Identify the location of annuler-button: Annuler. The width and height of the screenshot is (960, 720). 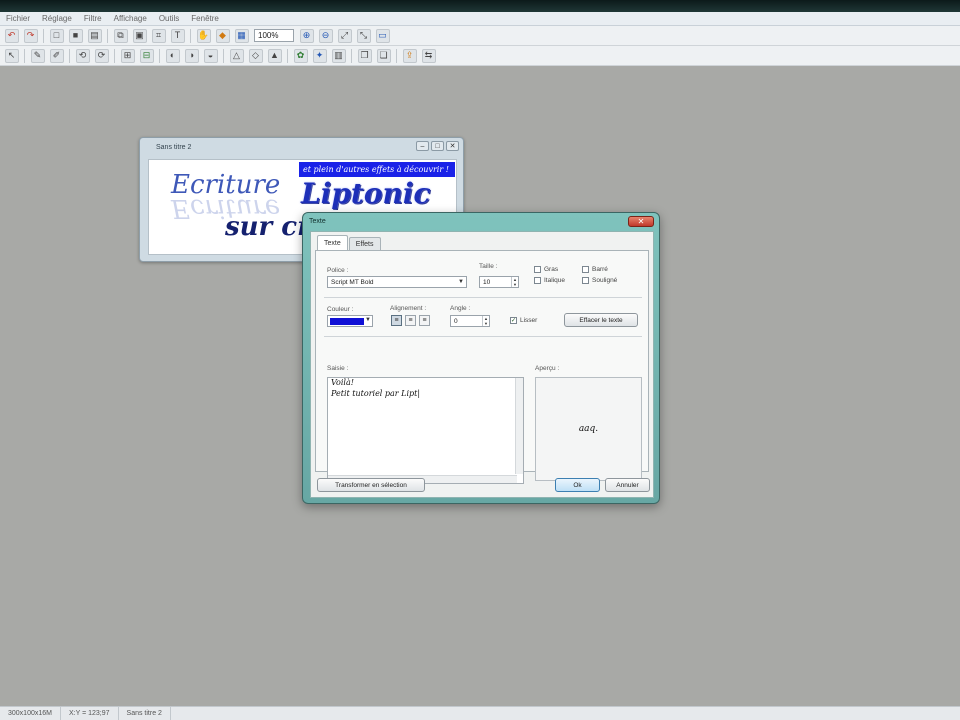
(627, 485).